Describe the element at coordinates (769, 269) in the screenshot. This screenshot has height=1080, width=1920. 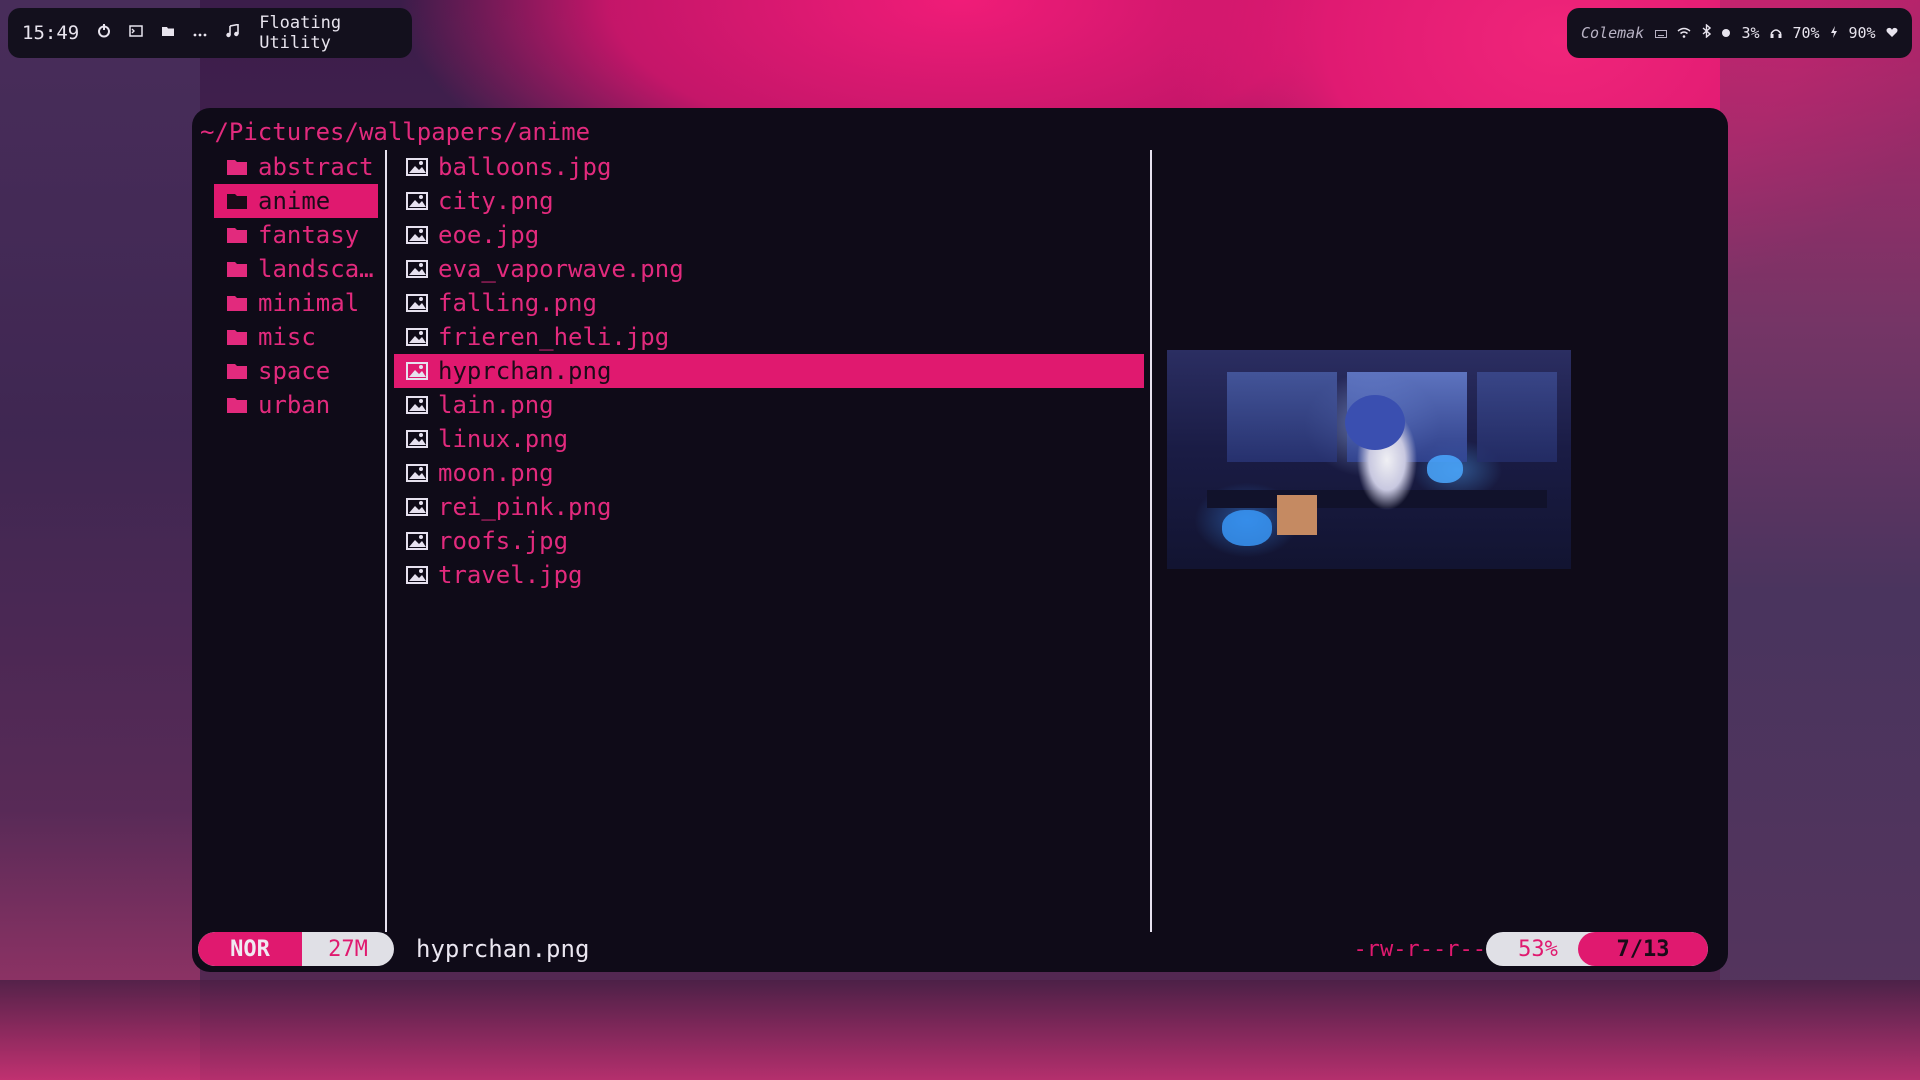
I see `file-item: eva_vaporwave.png` at that location.